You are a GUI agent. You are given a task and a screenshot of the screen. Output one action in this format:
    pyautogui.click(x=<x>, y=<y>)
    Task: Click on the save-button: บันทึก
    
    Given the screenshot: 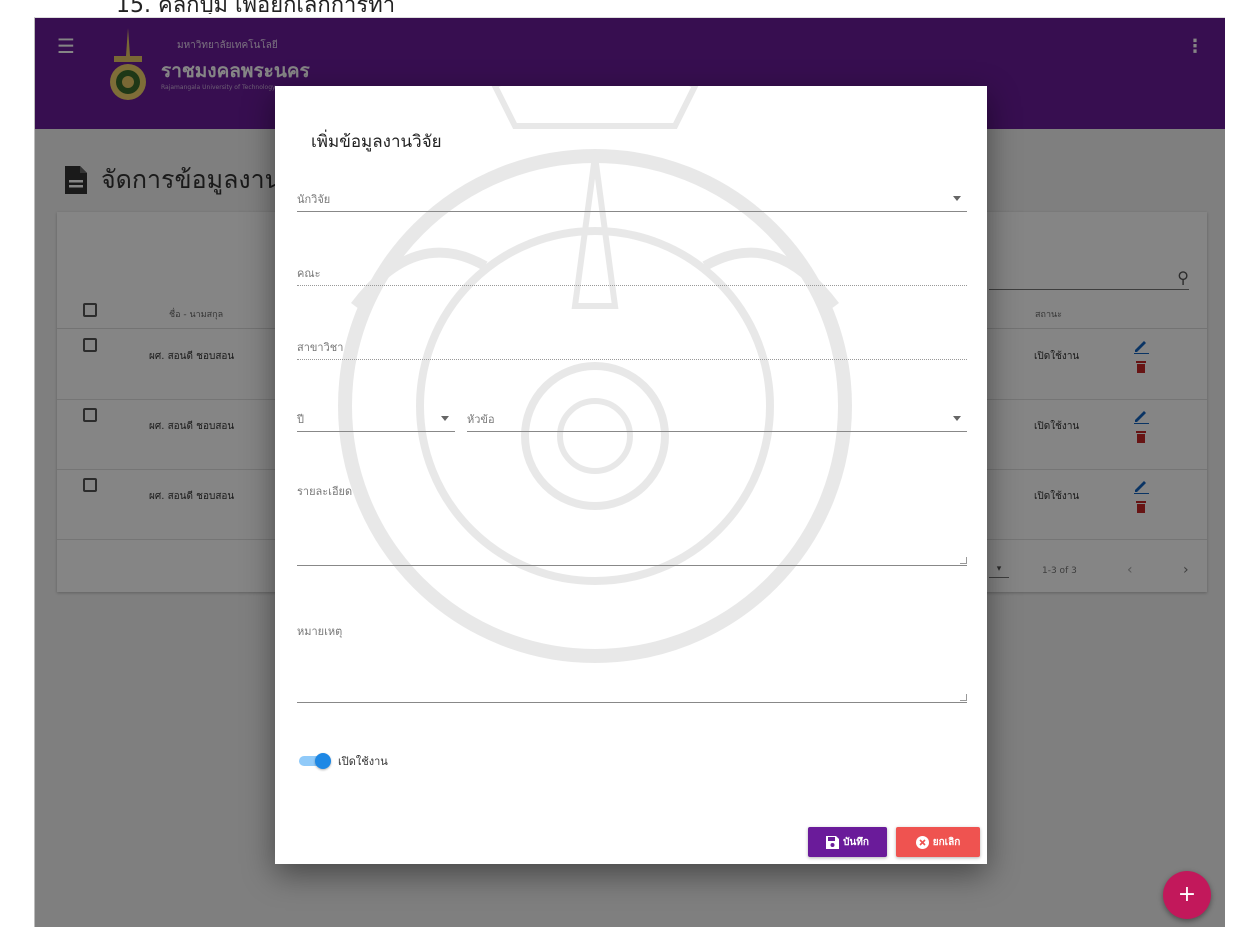 What is the action you would take?
    pyautogui.click(x=847, y=842)
    